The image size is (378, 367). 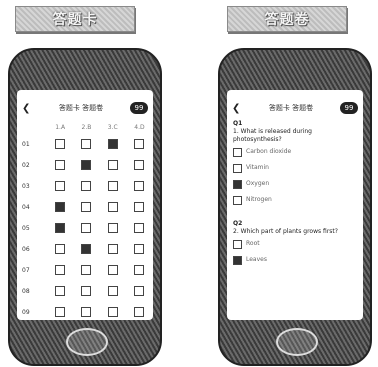 What do you see at coordinates (291, 108) in the screenshot?
I see `nav-title: 答题卡 答题卷` at bounding box center [291, 108].